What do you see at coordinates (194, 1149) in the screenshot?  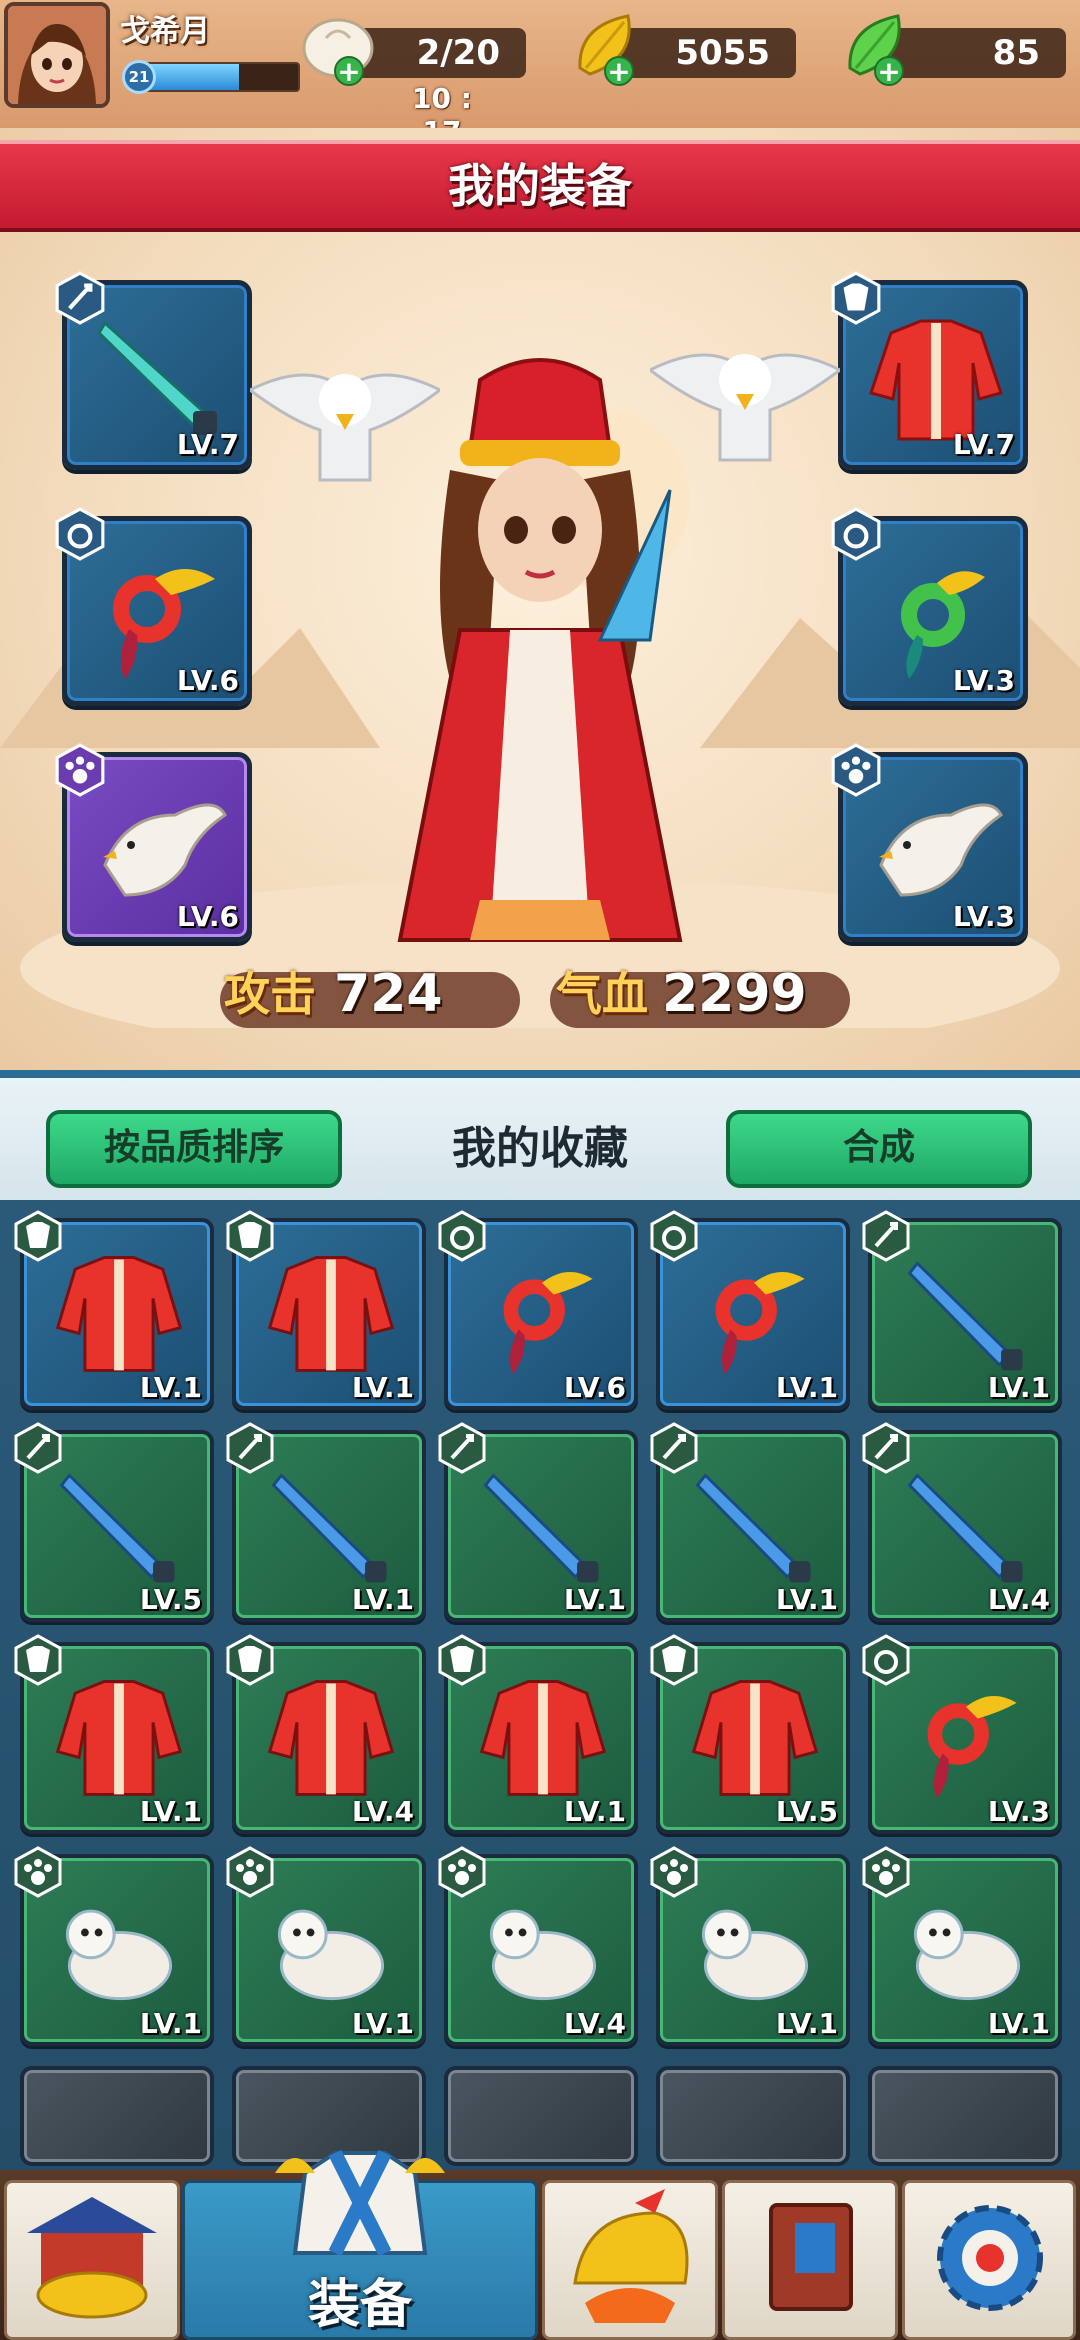 I see `sort-by-quality-button: 按品质排序` at bounding box center [194, 1149].